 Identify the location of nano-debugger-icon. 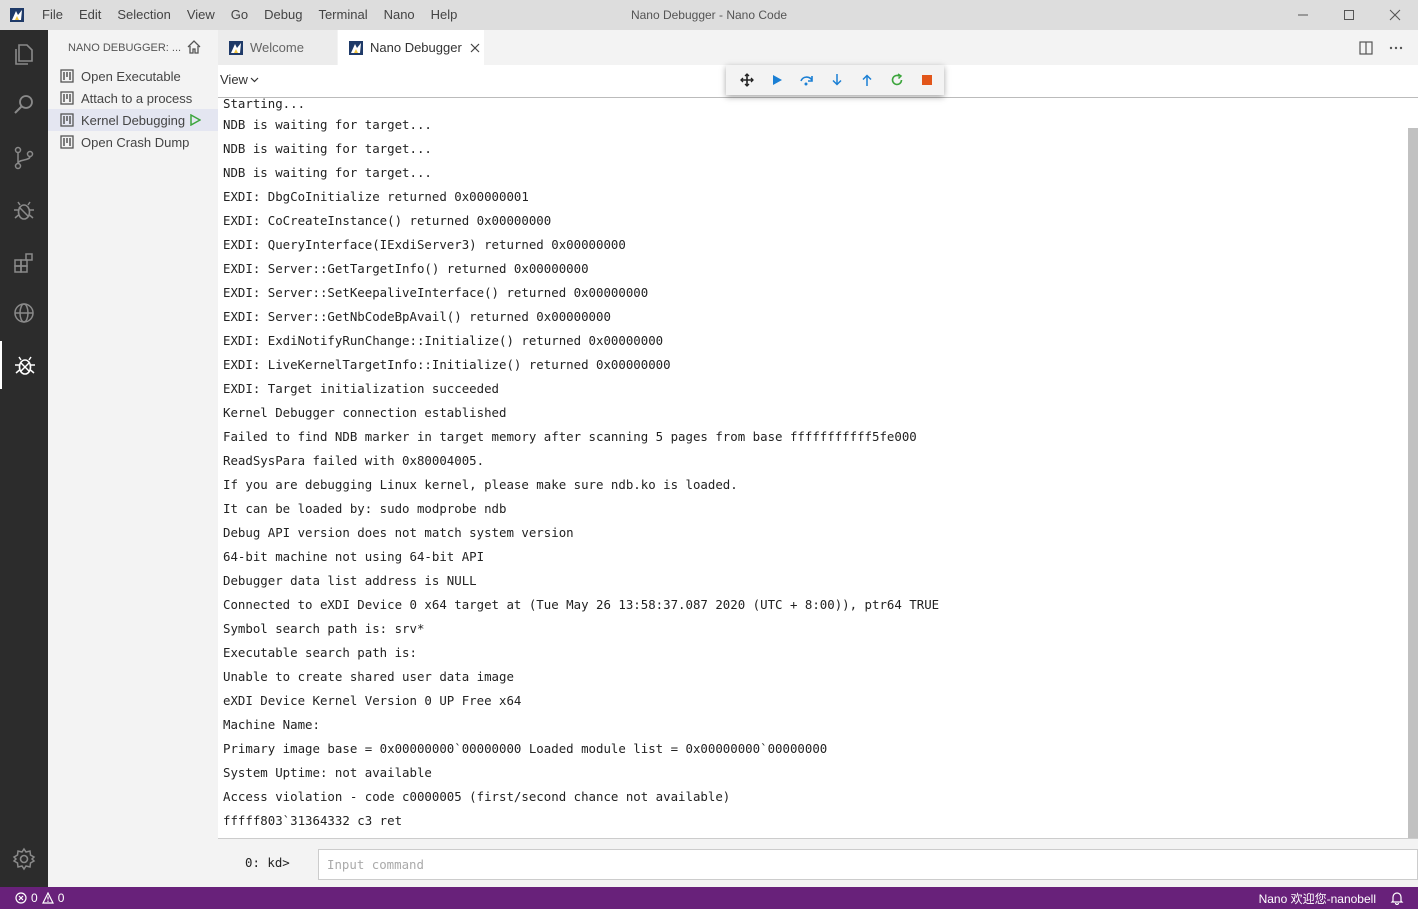
(24, 365).